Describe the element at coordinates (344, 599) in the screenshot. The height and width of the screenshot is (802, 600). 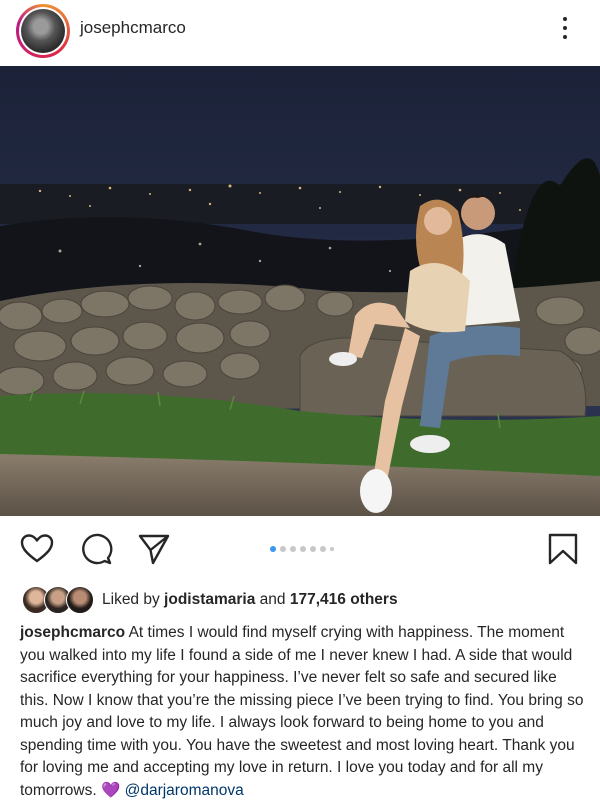
I see `liked-by-count: 177,416 others` at that location.